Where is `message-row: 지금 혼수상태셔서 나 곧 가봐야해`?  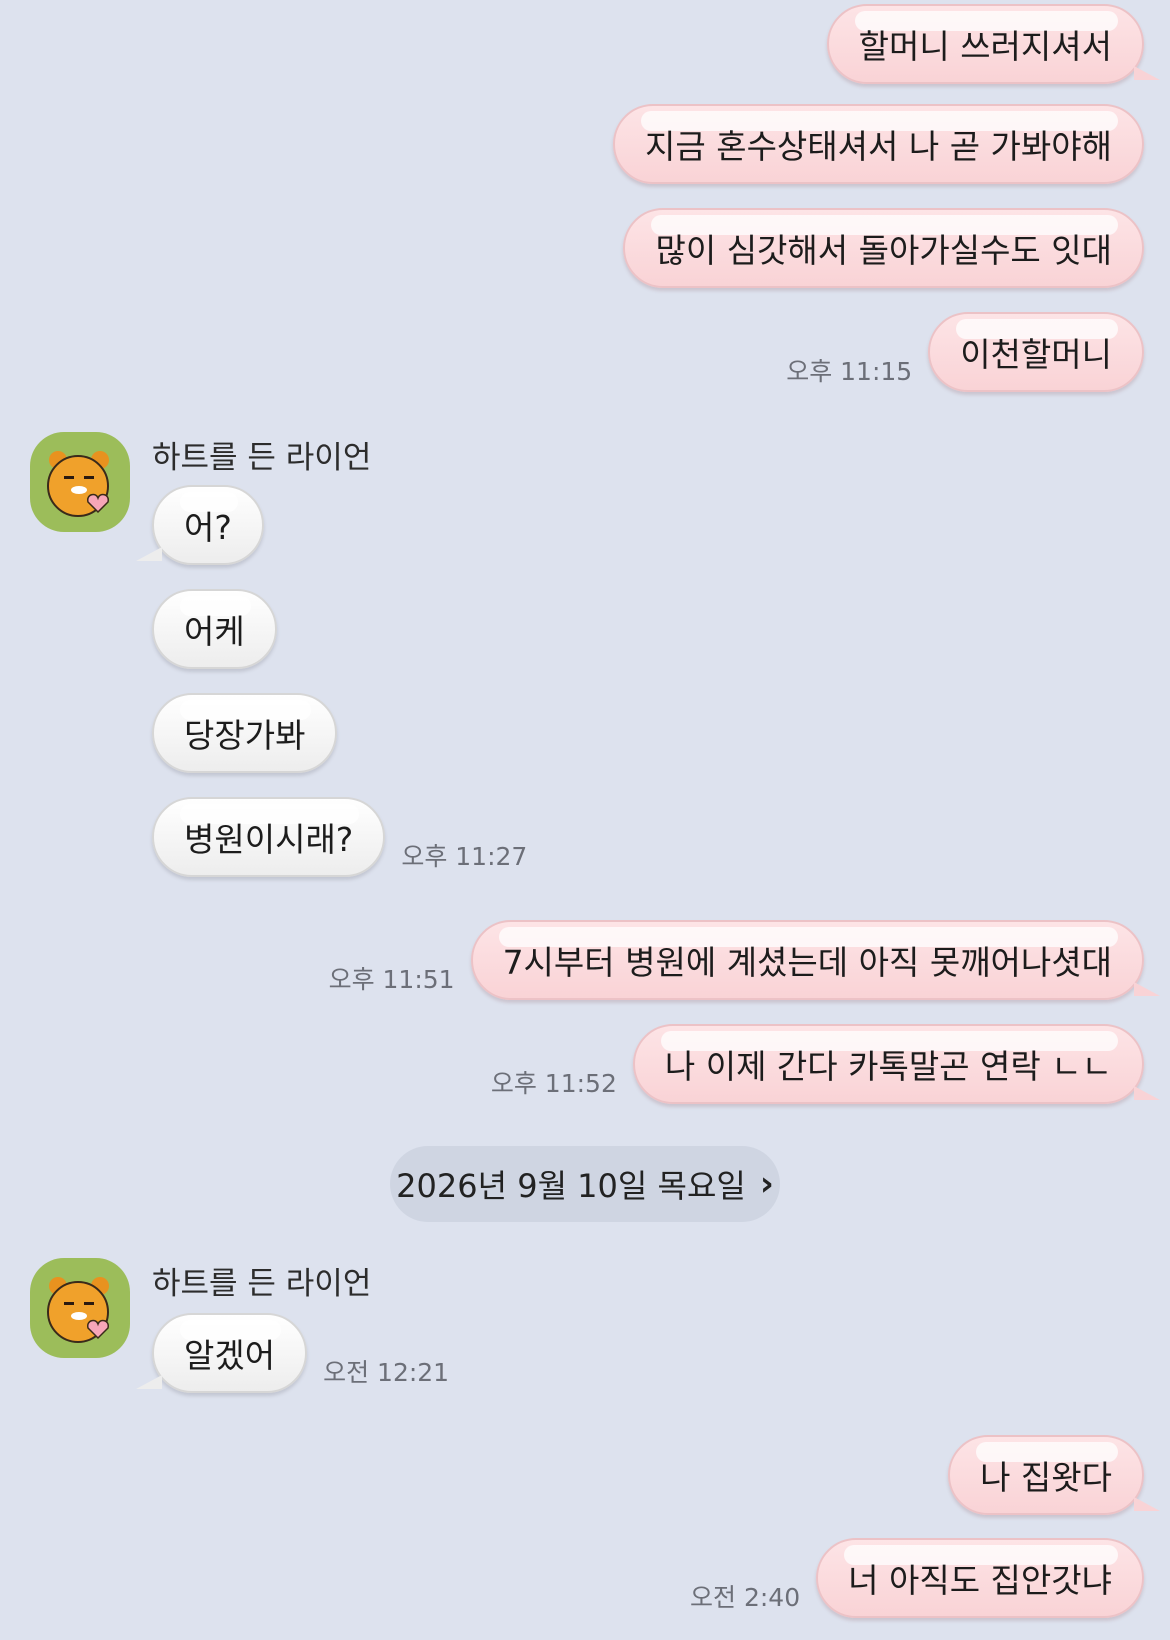
message-row: 지금 혼수상태셔서 나 곧 가봐야해 is located at coordinates (878, 144).